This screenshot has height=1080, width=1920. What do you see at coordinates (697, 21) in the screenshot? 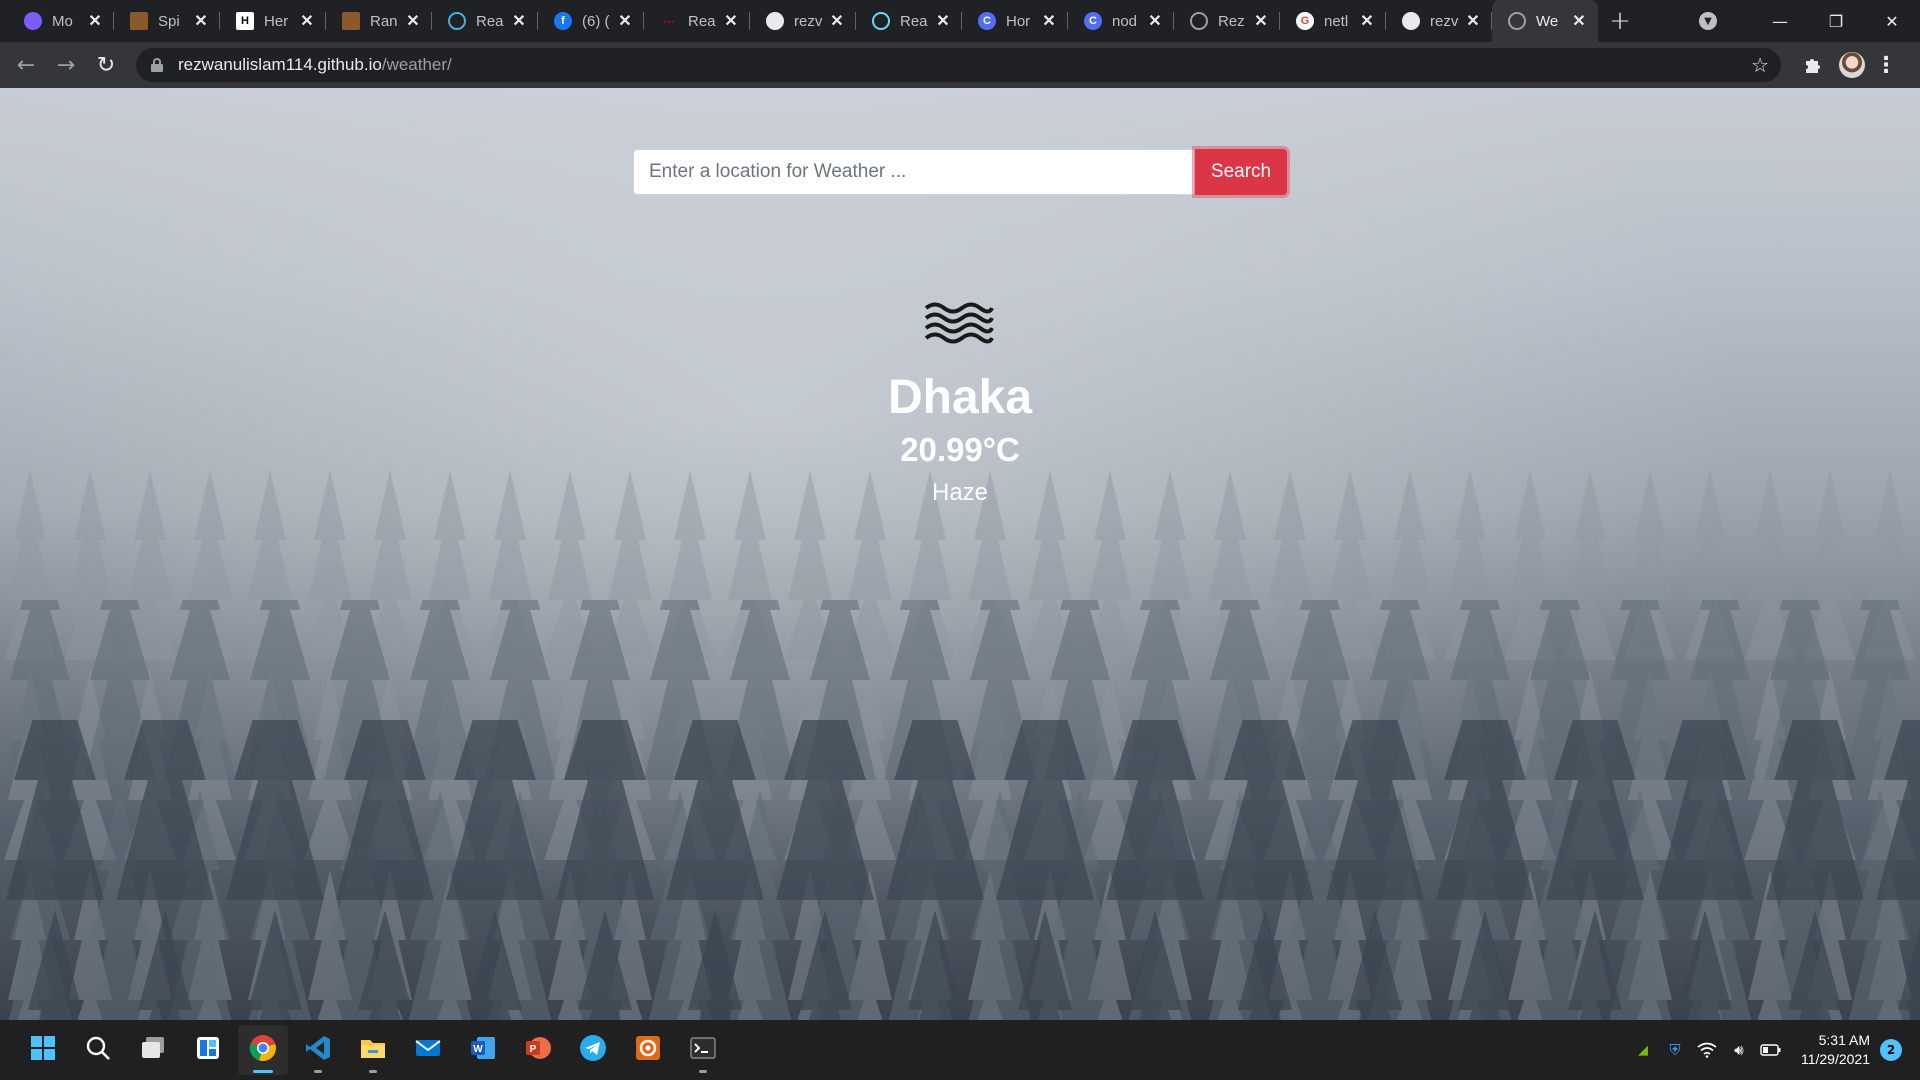
I see `browser-tab: ⋯ Rea ✕` at bounding box center [697, 21].